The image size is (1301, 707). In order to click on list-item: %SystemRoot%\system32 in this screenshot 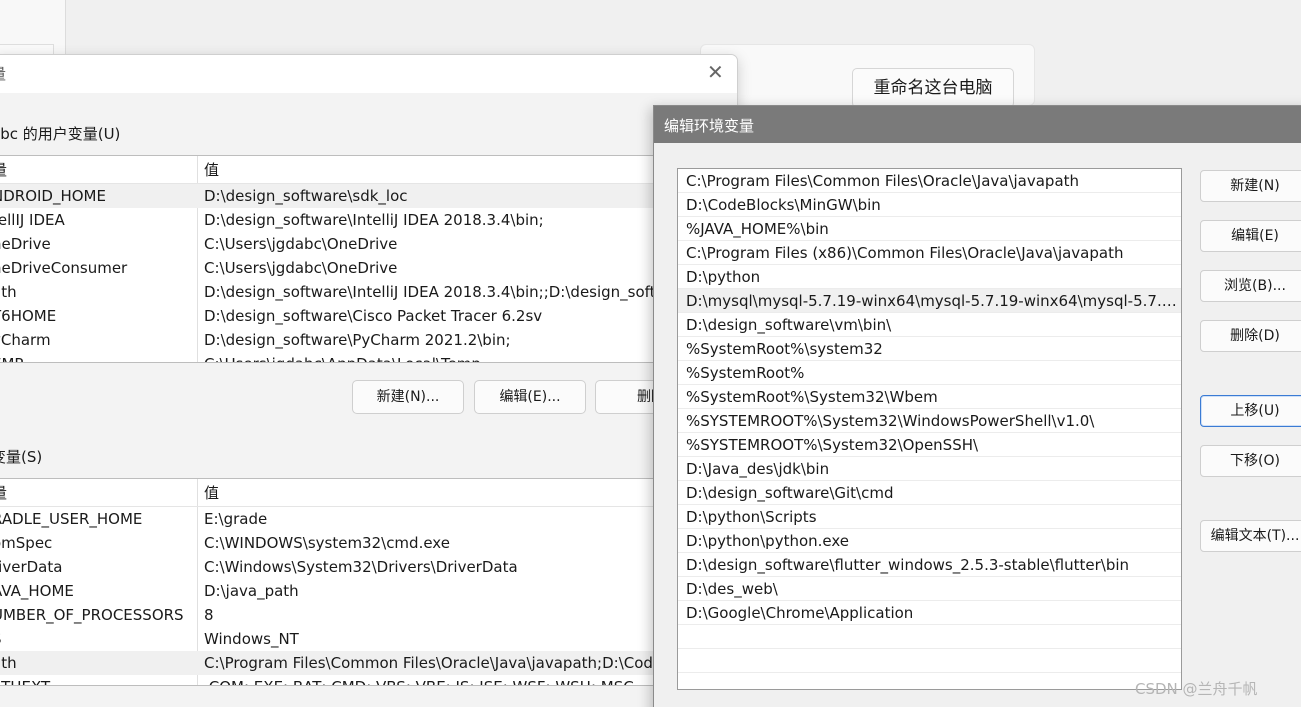, I will do `click(929, 349)`.